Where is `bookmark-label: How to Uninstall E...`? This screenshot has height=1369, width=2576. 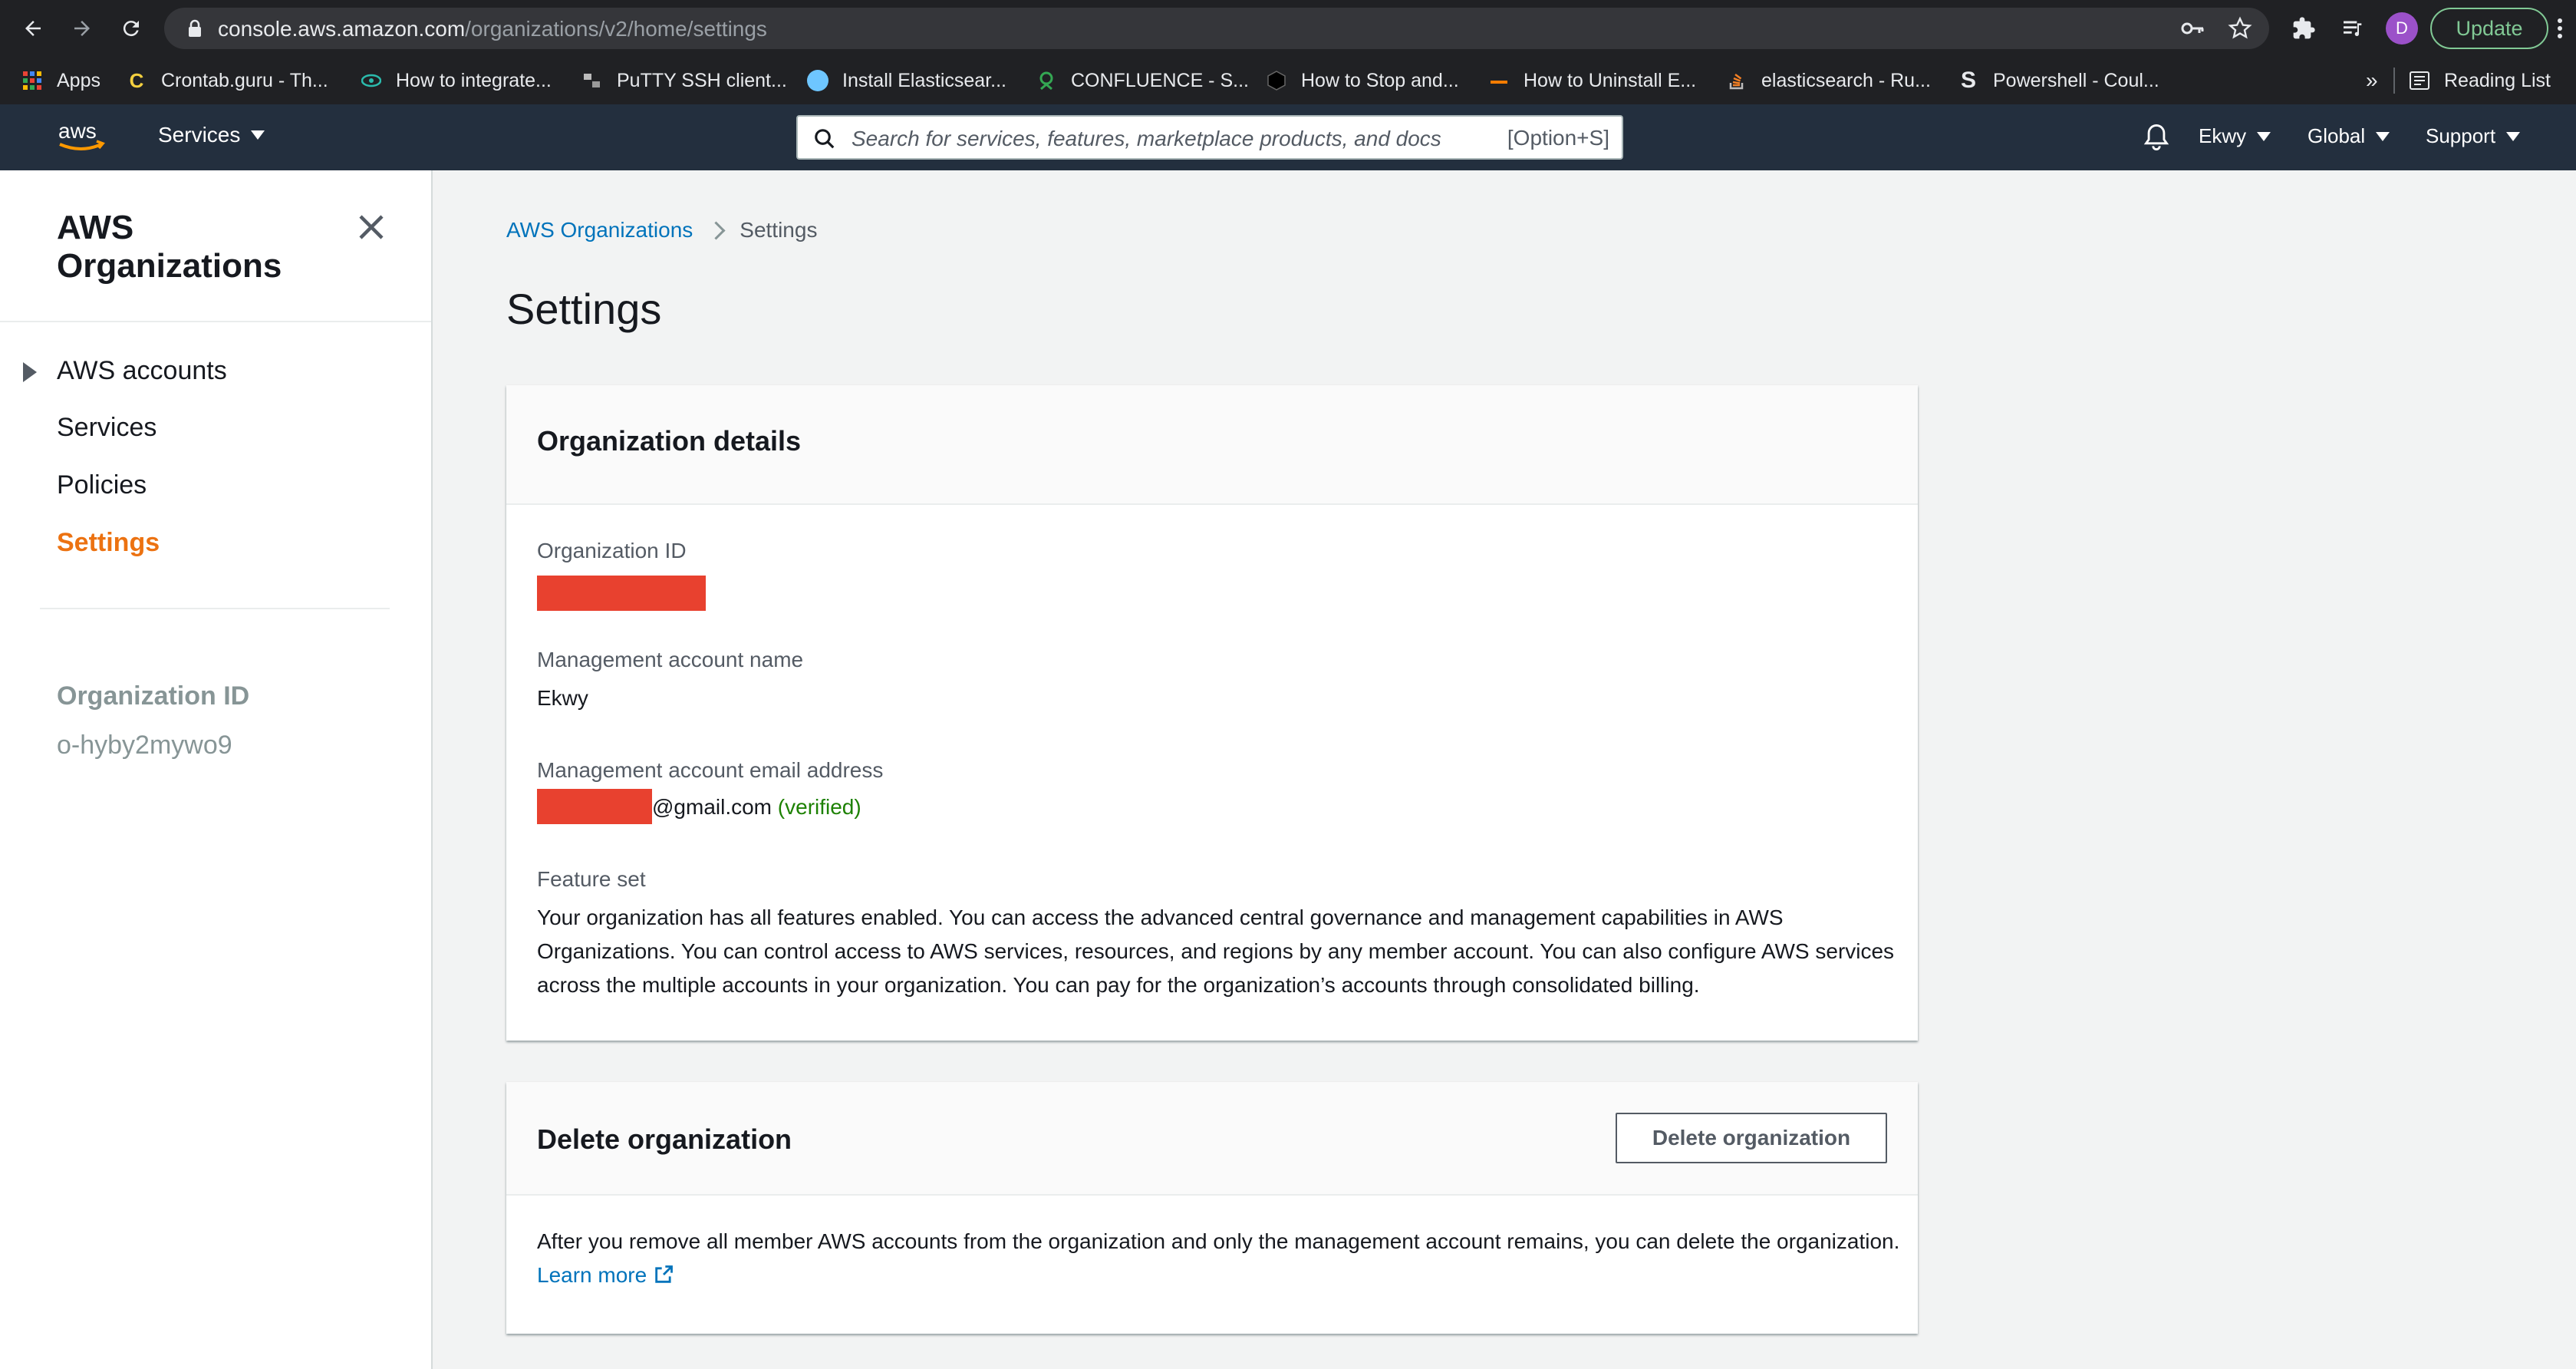 bookmark-label: How to Uninstall E... is located at coordinates (1610, 80).